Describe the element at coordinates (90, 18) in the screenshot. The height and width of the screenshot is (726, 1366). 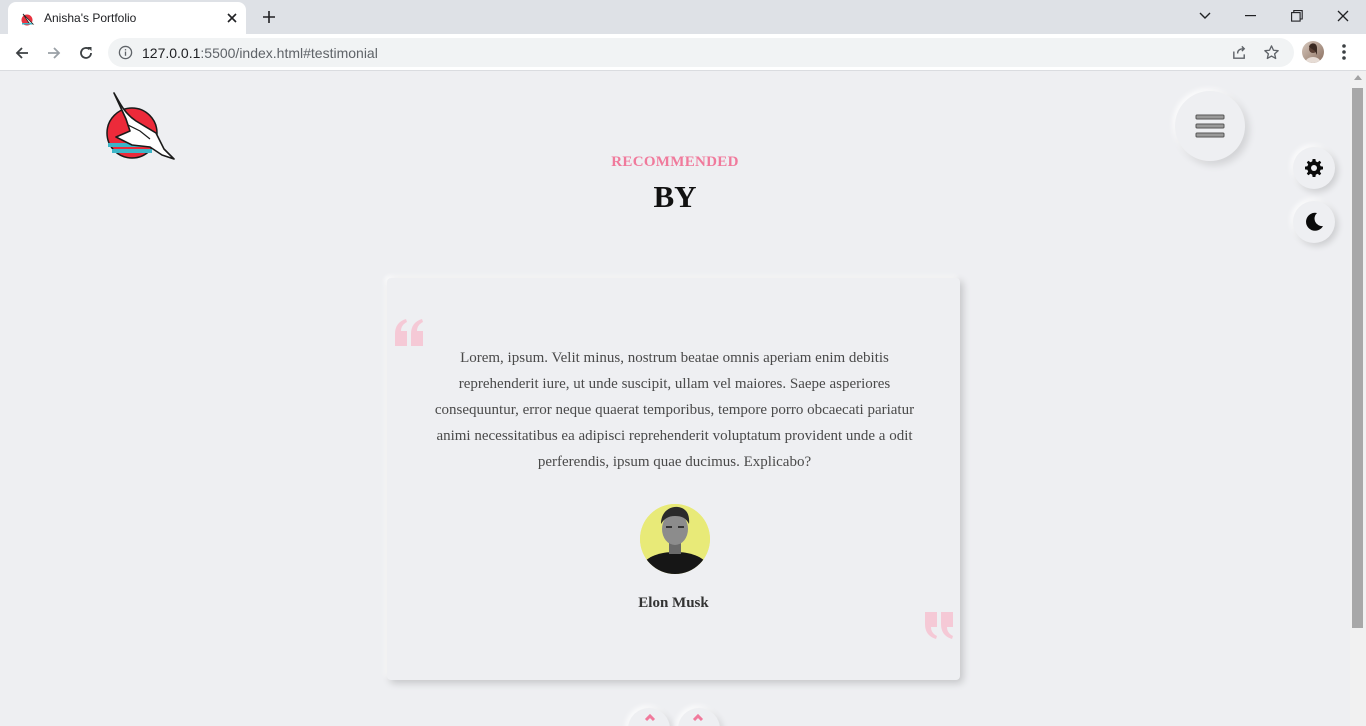
I see `tab-title: Anisha's Portfolio` at that location.